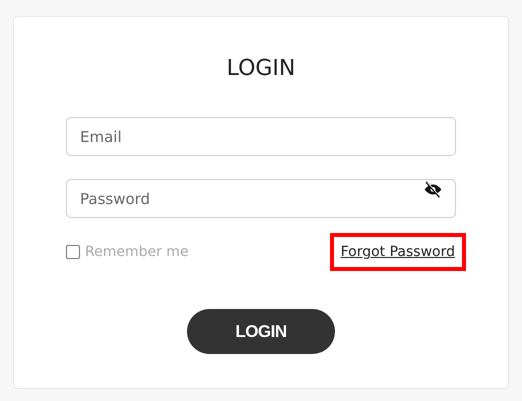 Image resolution: width=522 pixels, height=401 pixels. What do you see at coordinates (261, 136) in the screenshot?
I see `email-field: Email` at bounding box center [261, 136].